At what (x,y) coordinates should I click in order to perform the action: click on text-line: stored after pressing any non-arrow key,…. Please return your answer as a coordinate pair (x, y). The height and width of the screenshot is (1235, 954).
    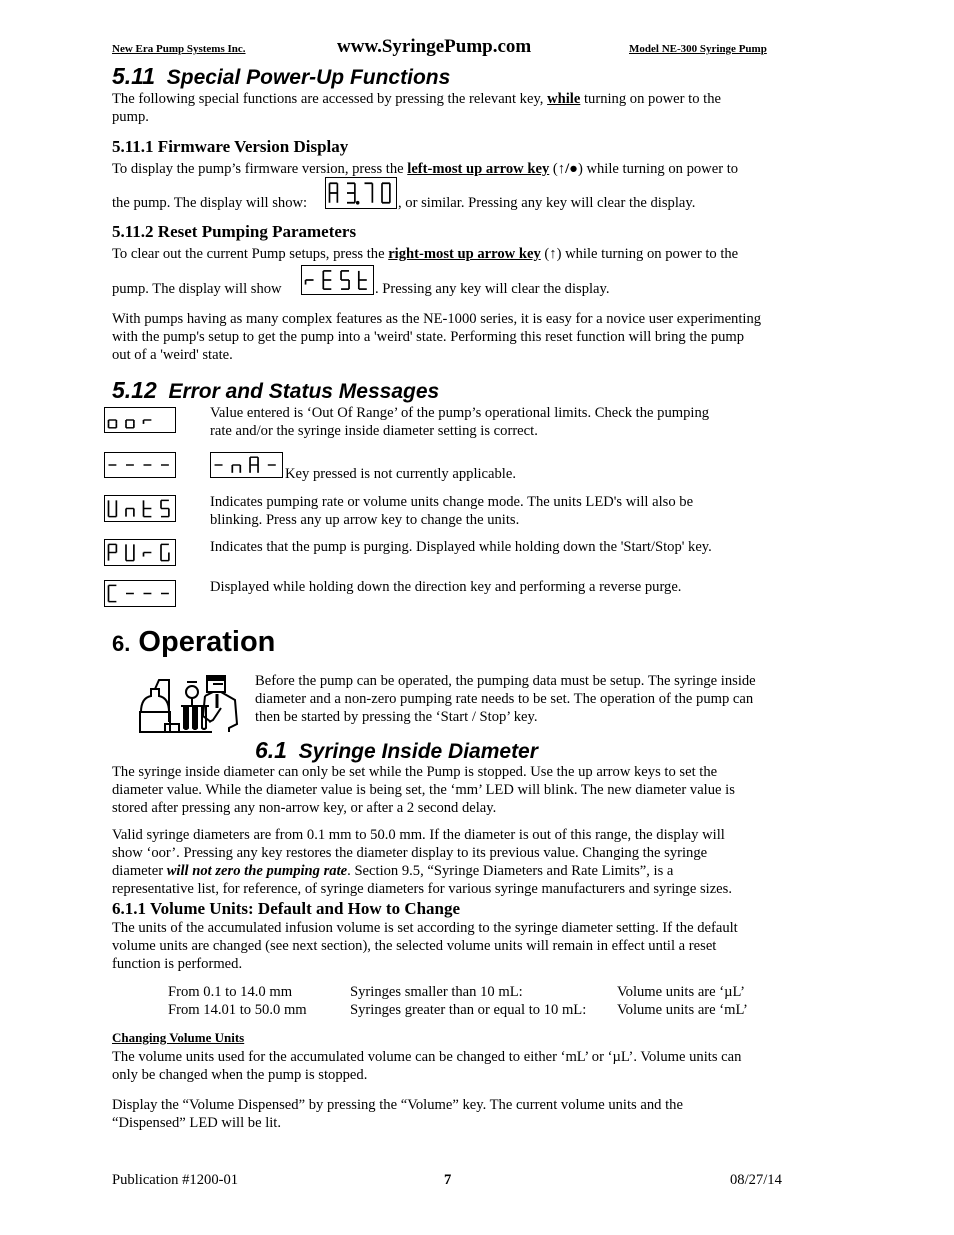
    Looking at the image, I should click on (304, 808).